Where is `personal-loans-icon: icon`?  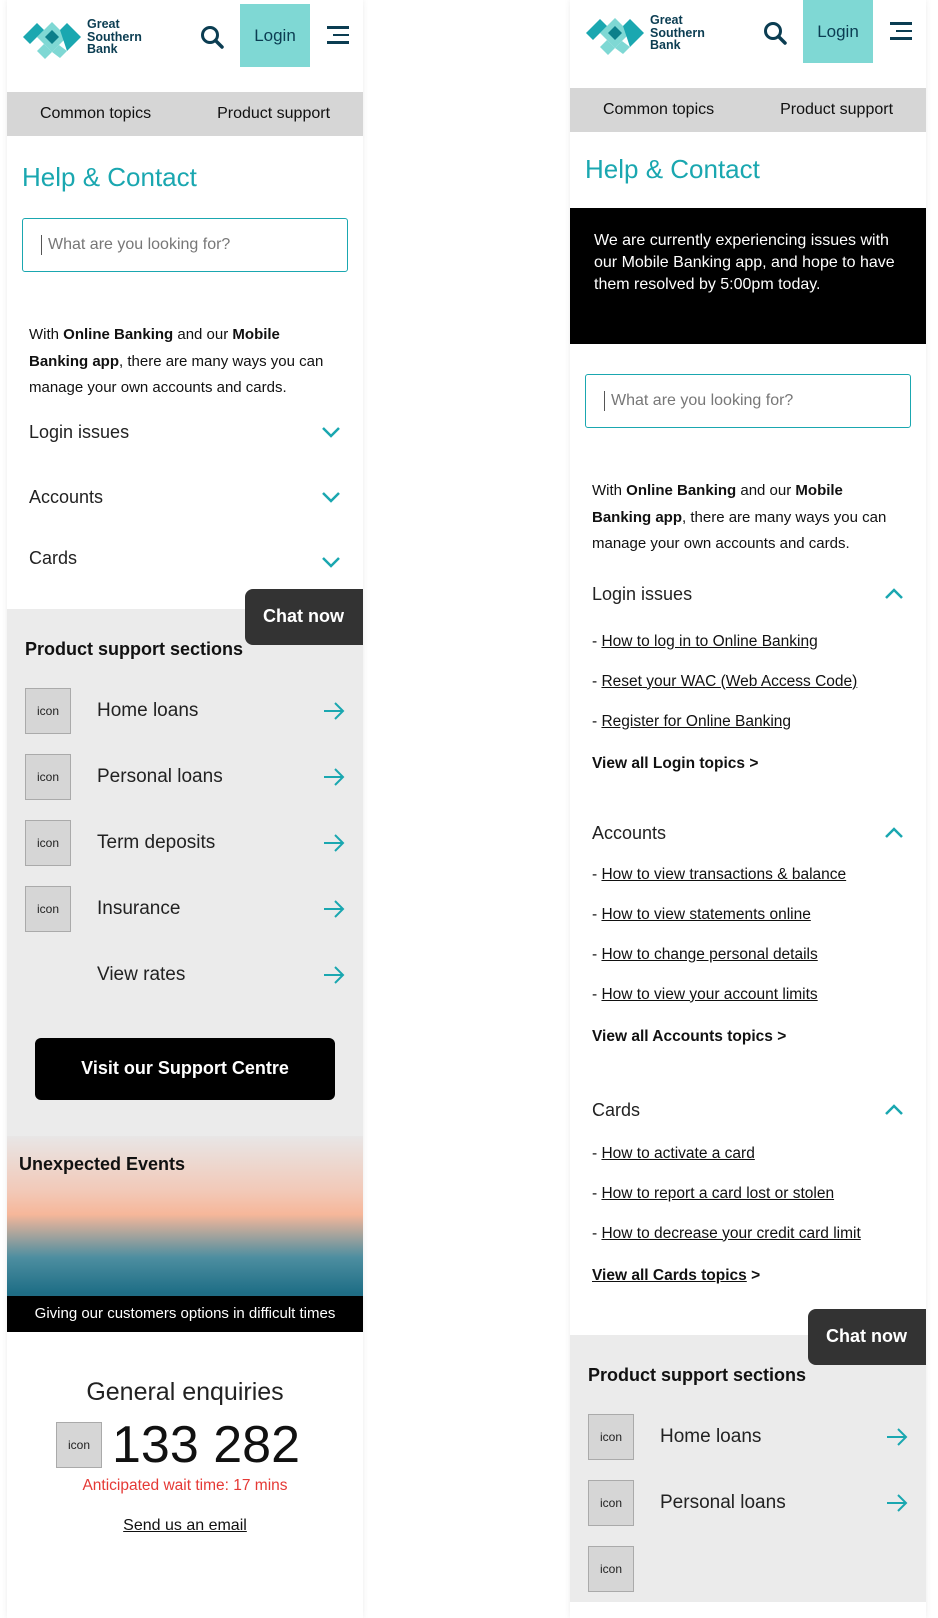
personal-loans-icon: icon is located at coordinates (48, 776).